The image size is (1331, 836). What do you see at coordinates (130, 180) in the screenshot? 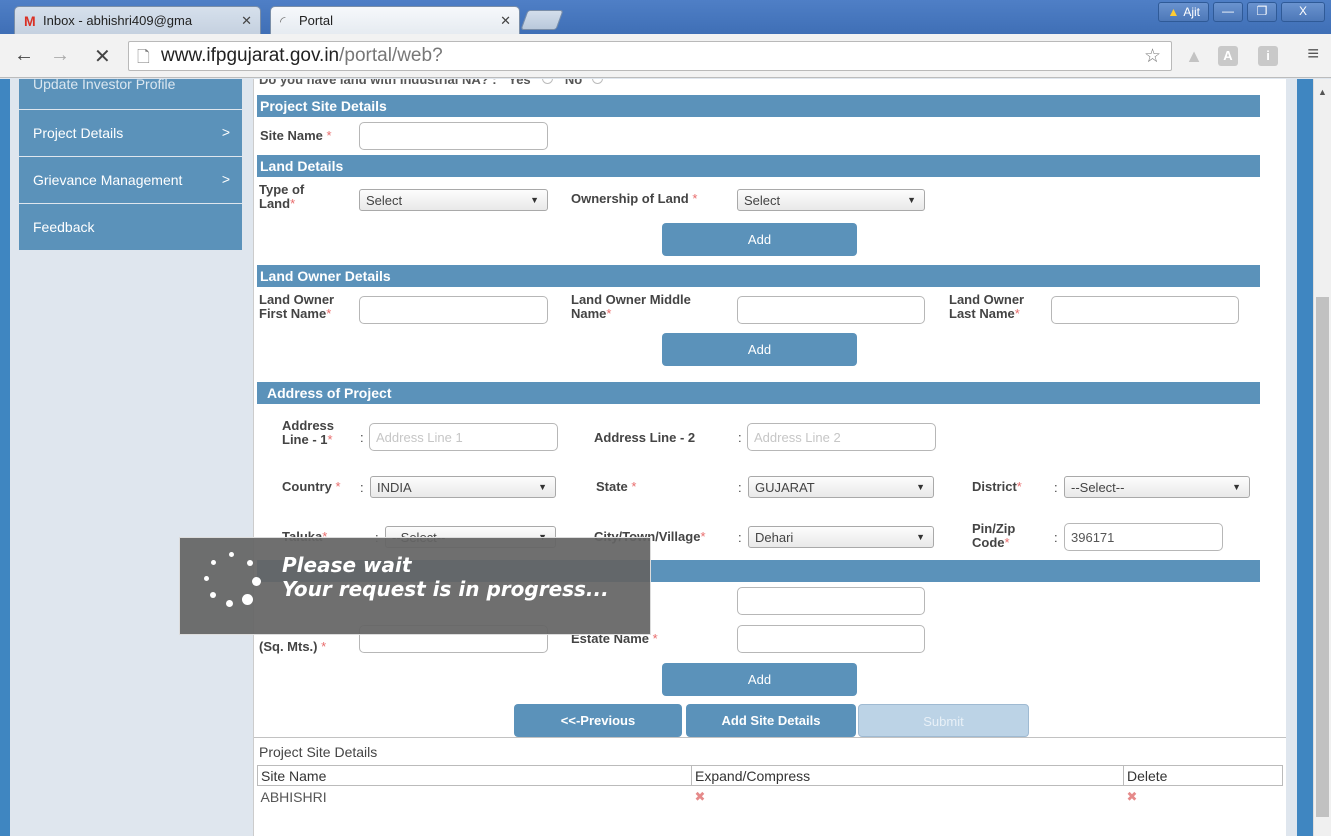
I see `sidebar-item-grievance-management: Grievance Management >` at bounding box center [130, 180].